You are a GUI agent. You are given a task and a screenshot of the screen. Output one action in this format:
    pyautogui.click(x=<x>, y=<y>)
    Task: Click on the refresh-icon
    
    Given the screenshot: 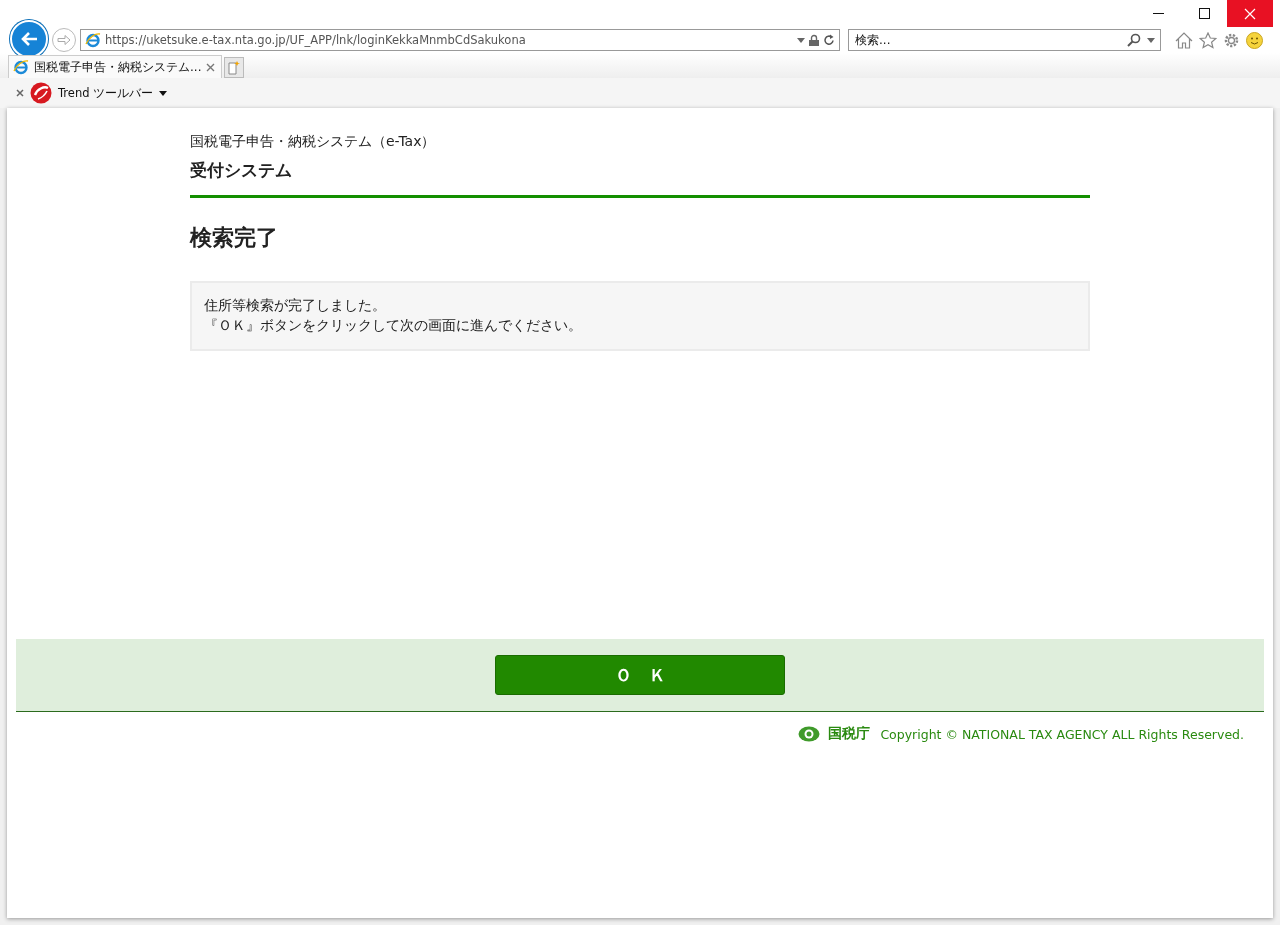 What is the action you would take?
    pyautogui.click(x=829, y=40)
    